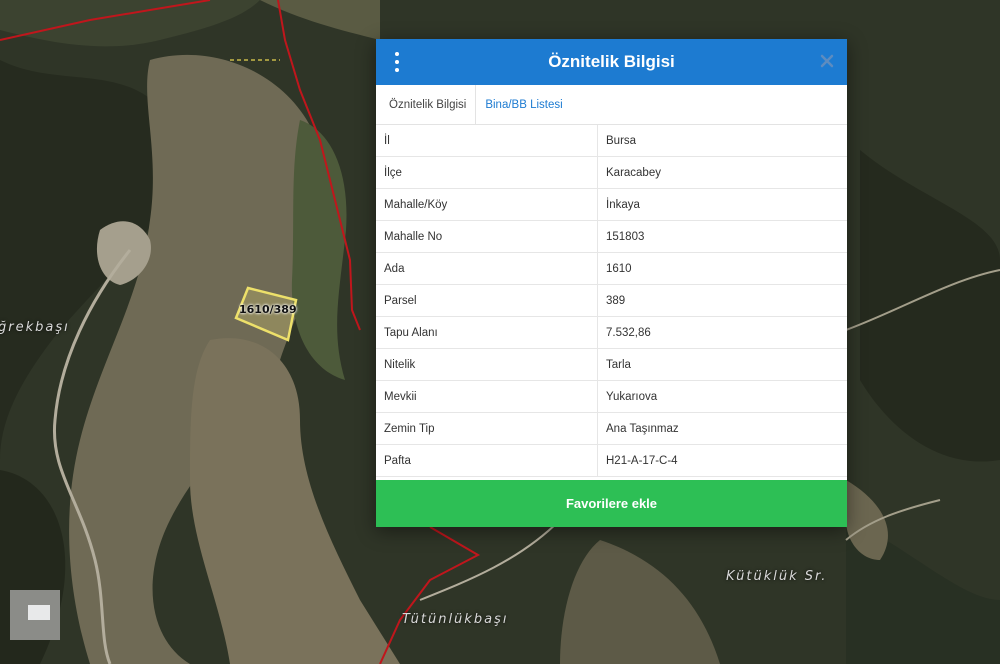 The width and height of the screenshot is (1000, 664). I want to click on attribute-value: Ana Taşınmaz, so click(722, 428).